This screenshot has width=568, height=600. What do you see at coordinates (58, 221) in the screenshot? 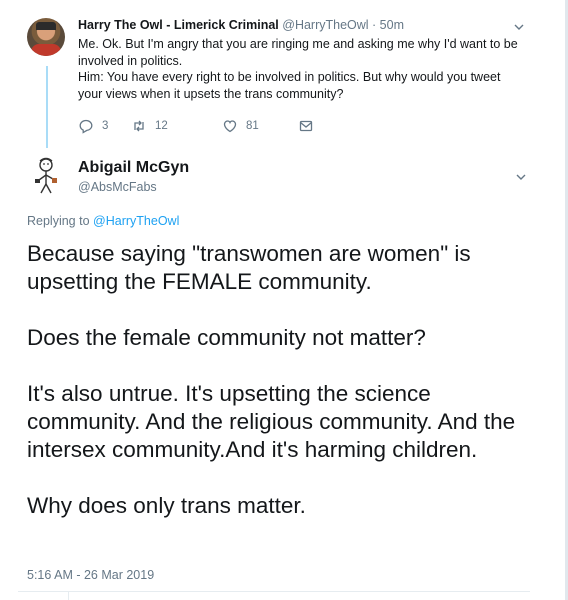
I see `replying-to-label: Replying to` at bounding box center [58, 221].